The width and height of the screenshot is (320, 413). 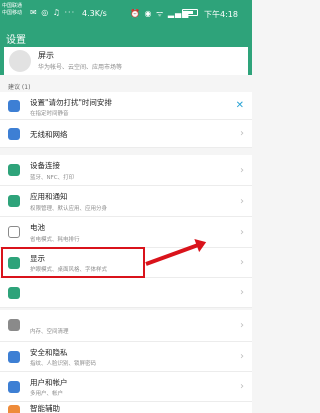 I want to click on carrier-1: 中国联通, so click(x=12, y=6).